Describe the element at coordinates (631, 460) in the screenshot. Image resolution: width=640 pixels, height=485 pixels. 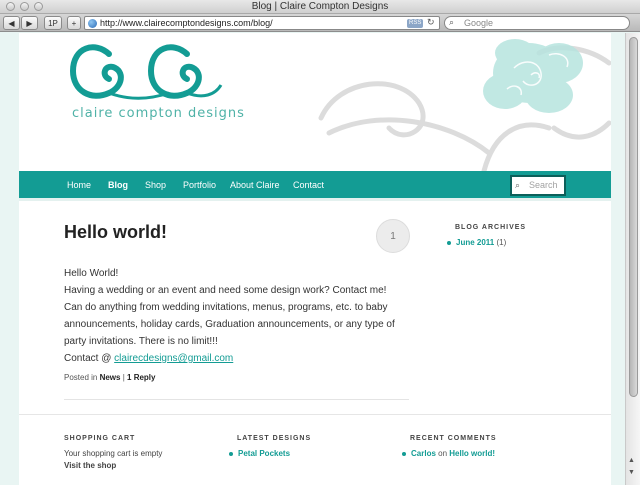
I see `scroll-up-icon: ▲` at that location.